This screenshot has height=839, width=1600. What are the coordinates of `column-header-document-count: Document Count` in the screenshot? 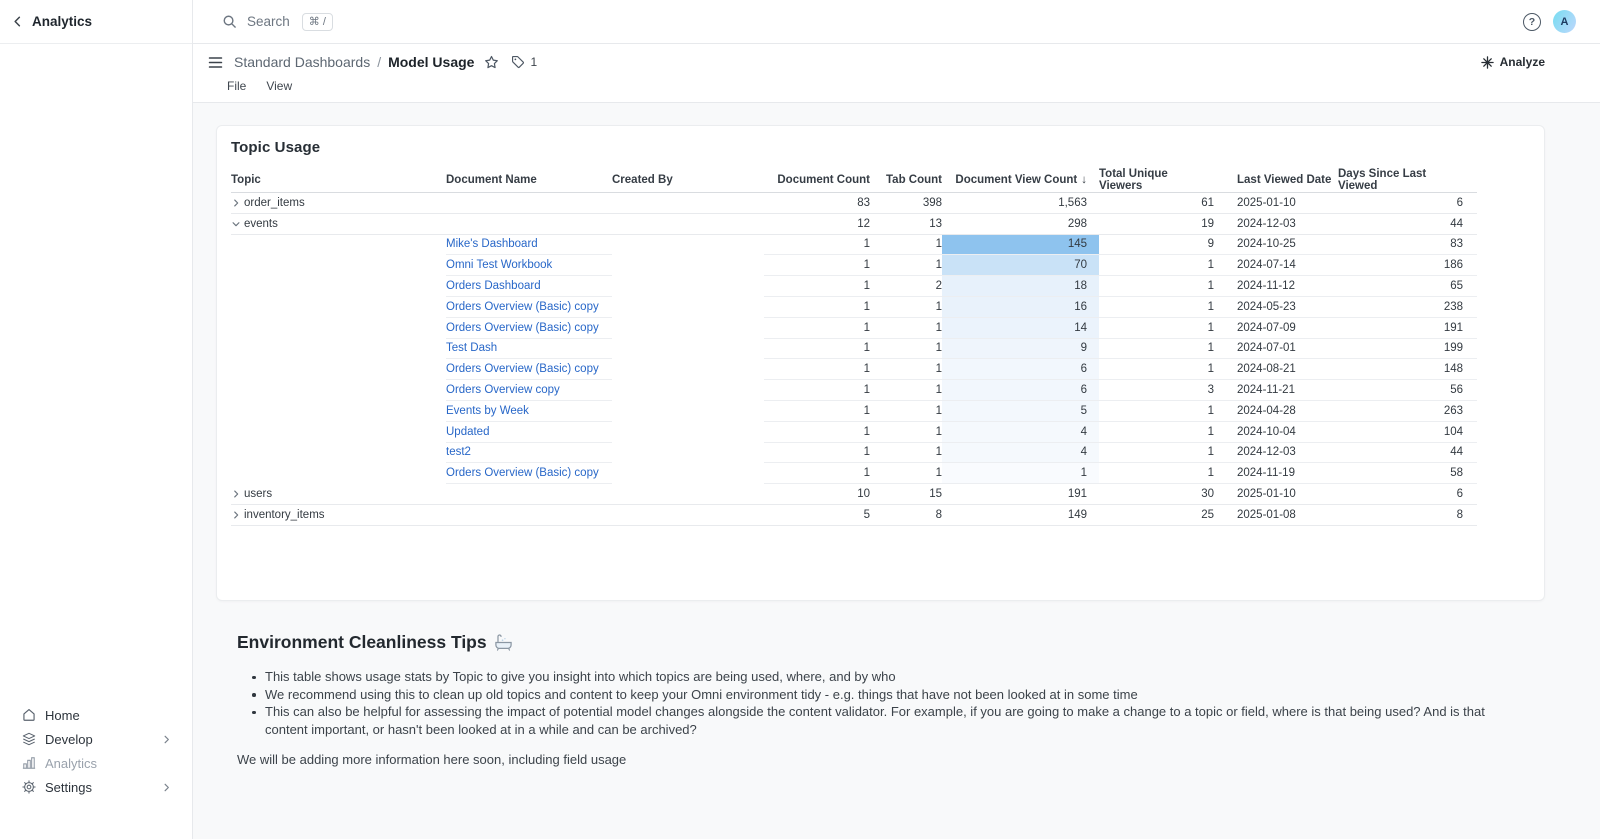 It's located at (817, 179).